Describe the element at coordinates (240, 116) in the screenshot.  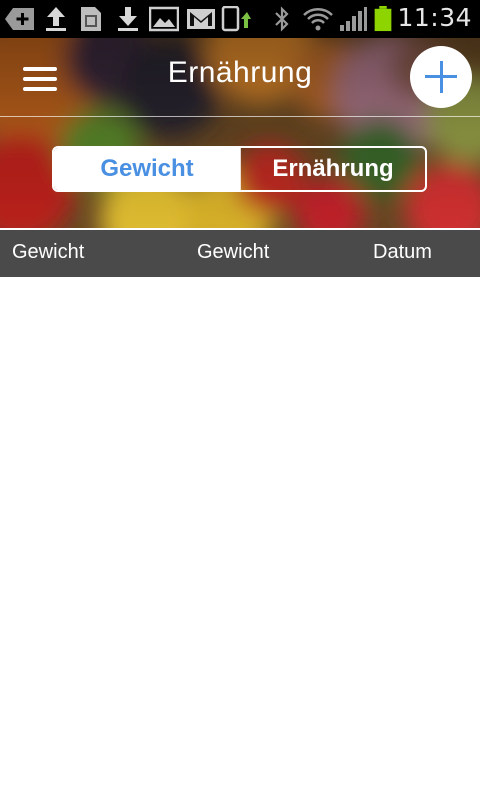
I see `header-divider` at that location.